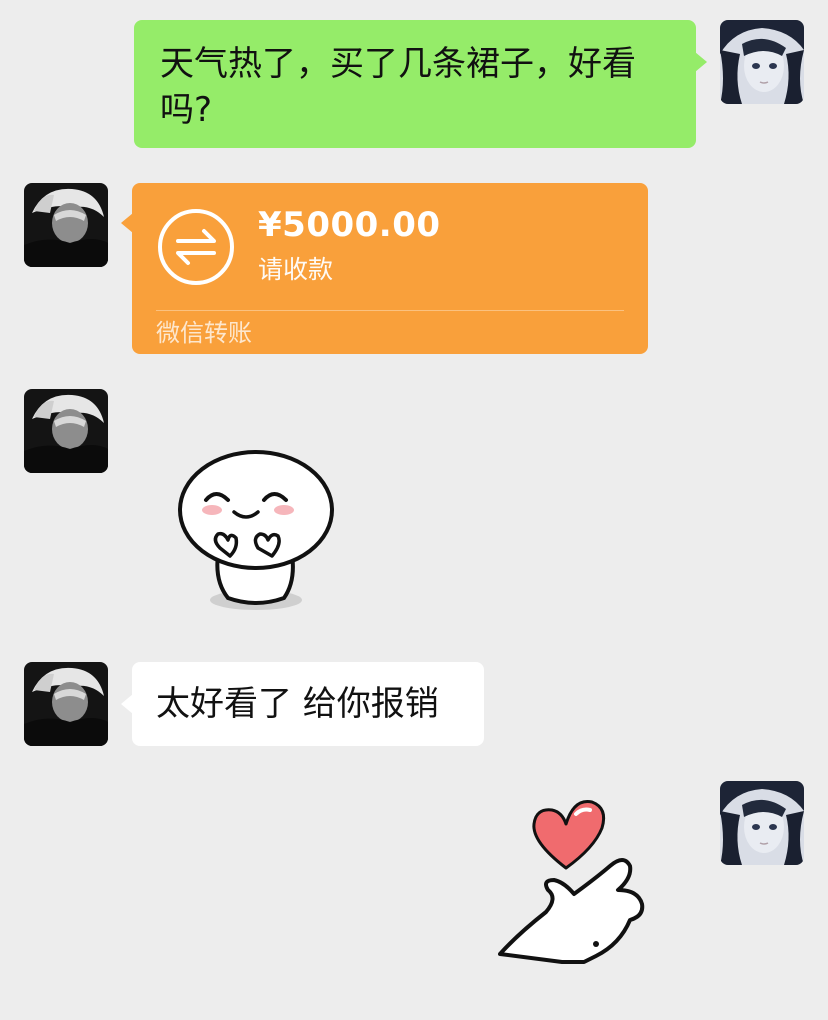 This screenshot has height=1020, width=828. Describe the element at coordinates (390, 310) in the screenshot. I see `transfer-divider` at that location.